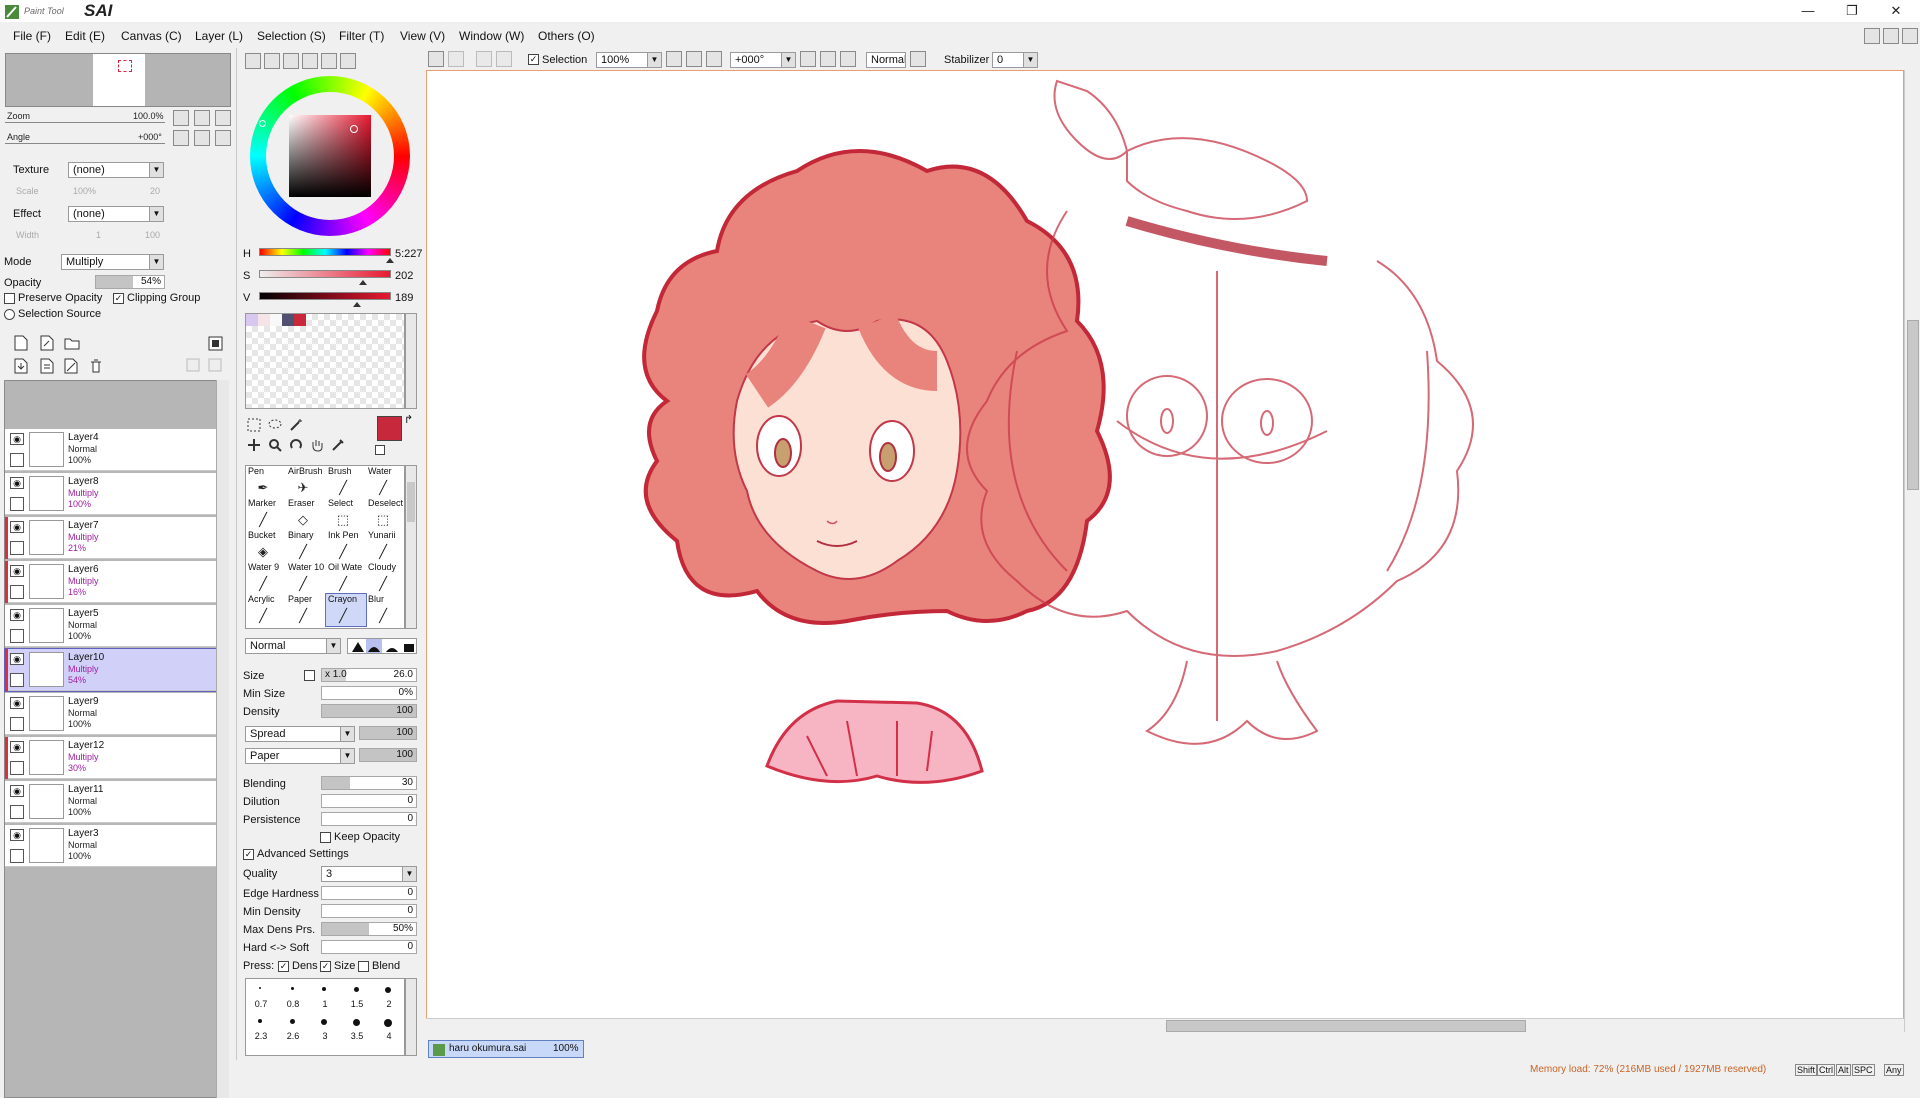  What do you see at coordinates (215, 365) in the screenshot?
I see `layer-down-icon` at bounding box center [215, 365].